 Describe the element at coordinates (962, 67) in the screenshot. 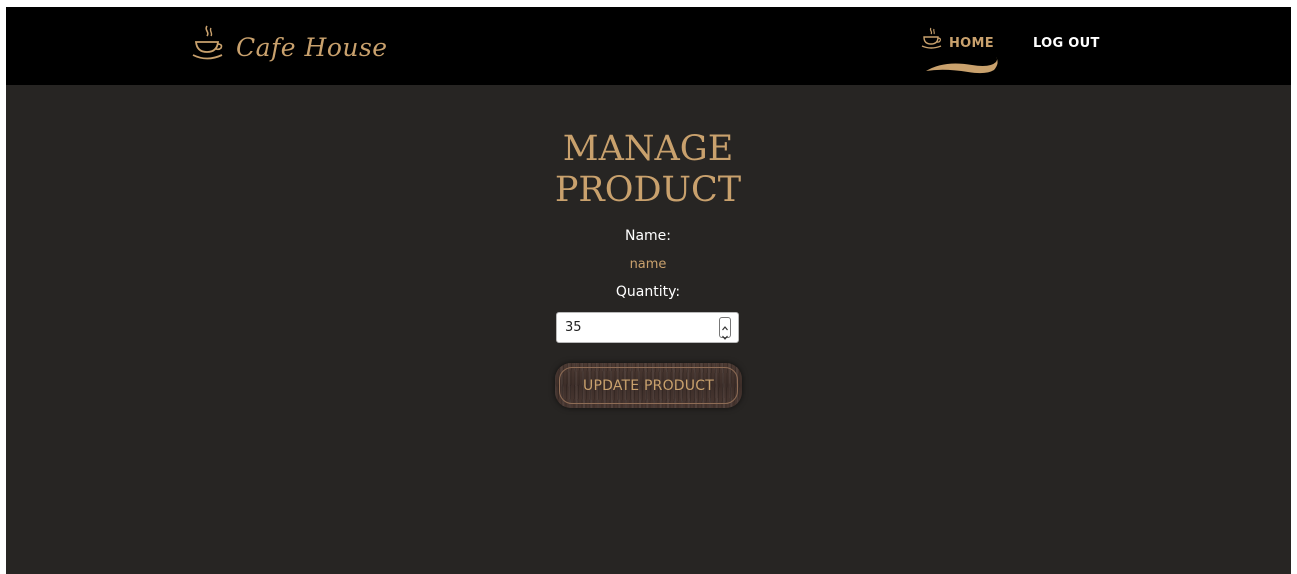

I see `swash-underline-icon` at that location.